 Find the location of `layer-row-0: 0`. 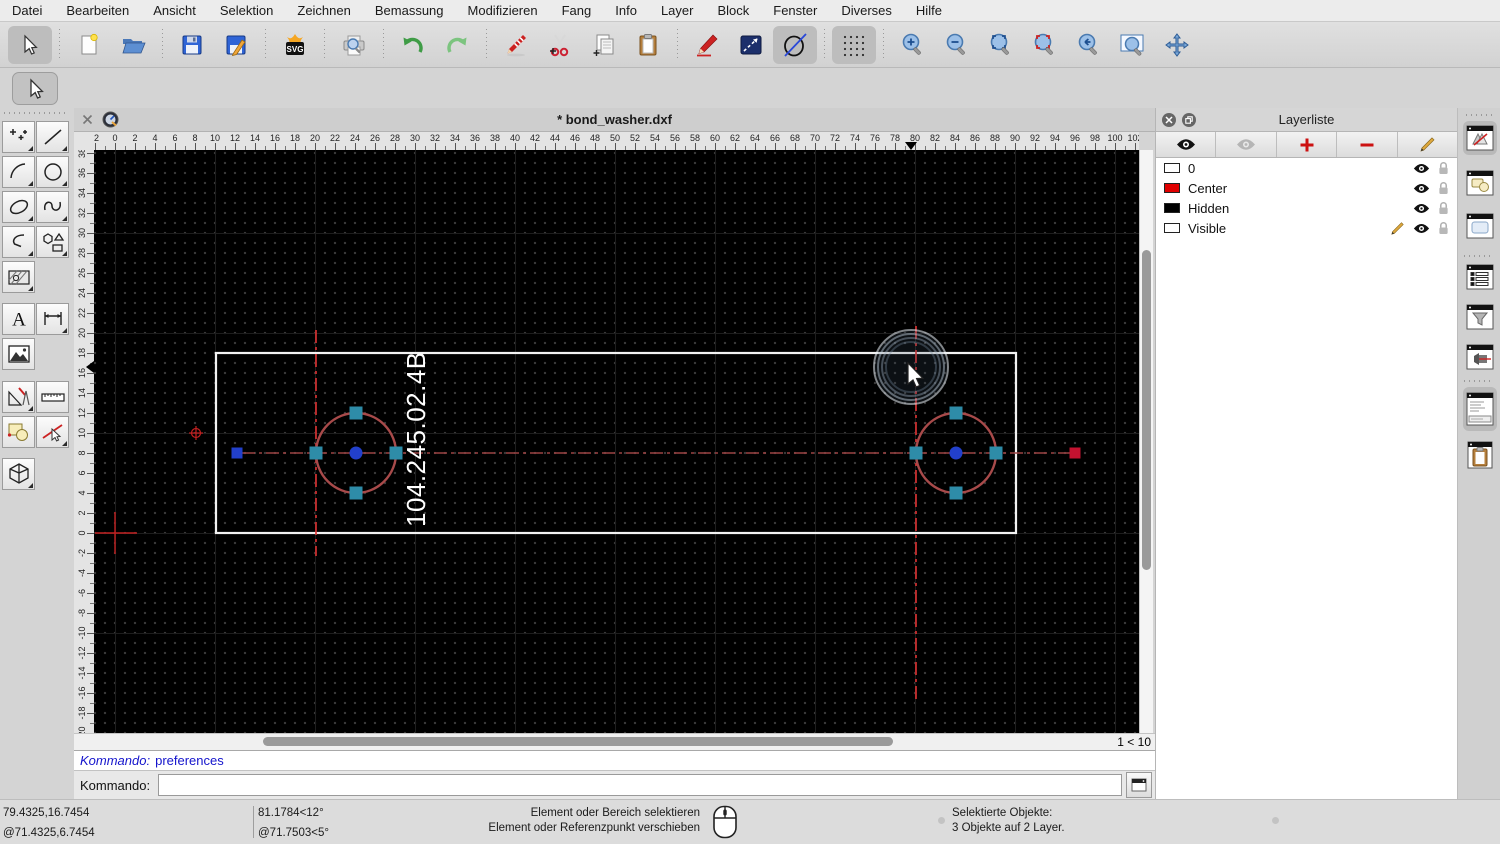

layer-row-0: 0 is located at coordinates (1306, 168).